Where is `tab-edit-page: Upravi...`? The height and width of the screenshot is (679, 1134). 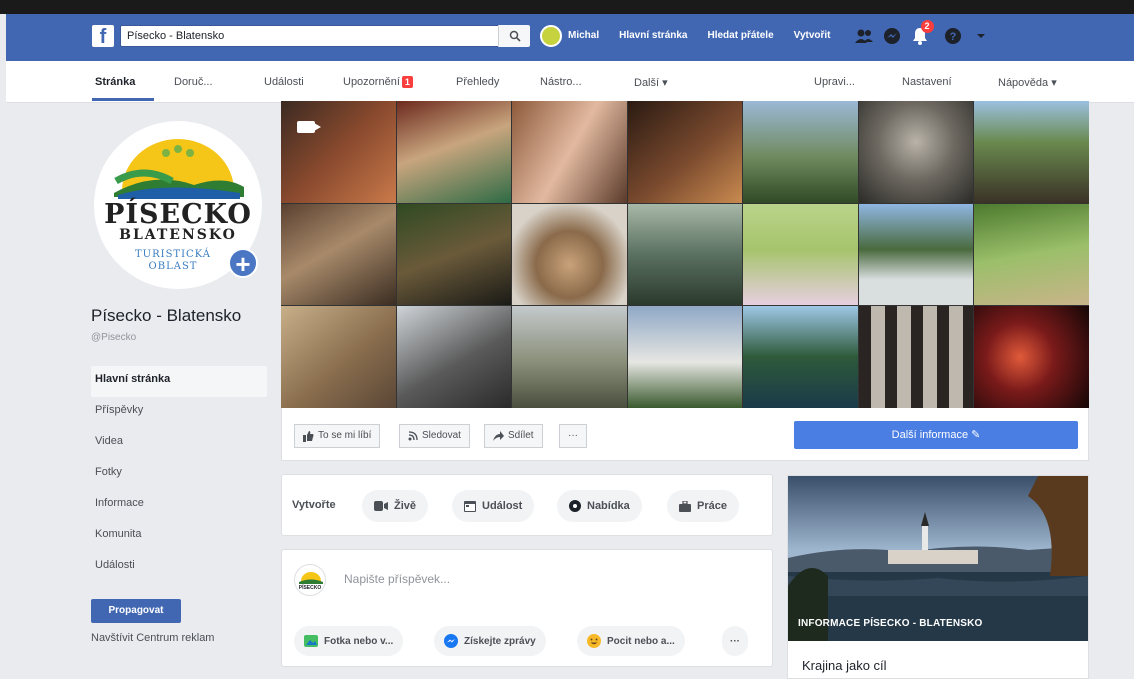 tab-edit-page: Upravi... is located at coordinates (834, 82).